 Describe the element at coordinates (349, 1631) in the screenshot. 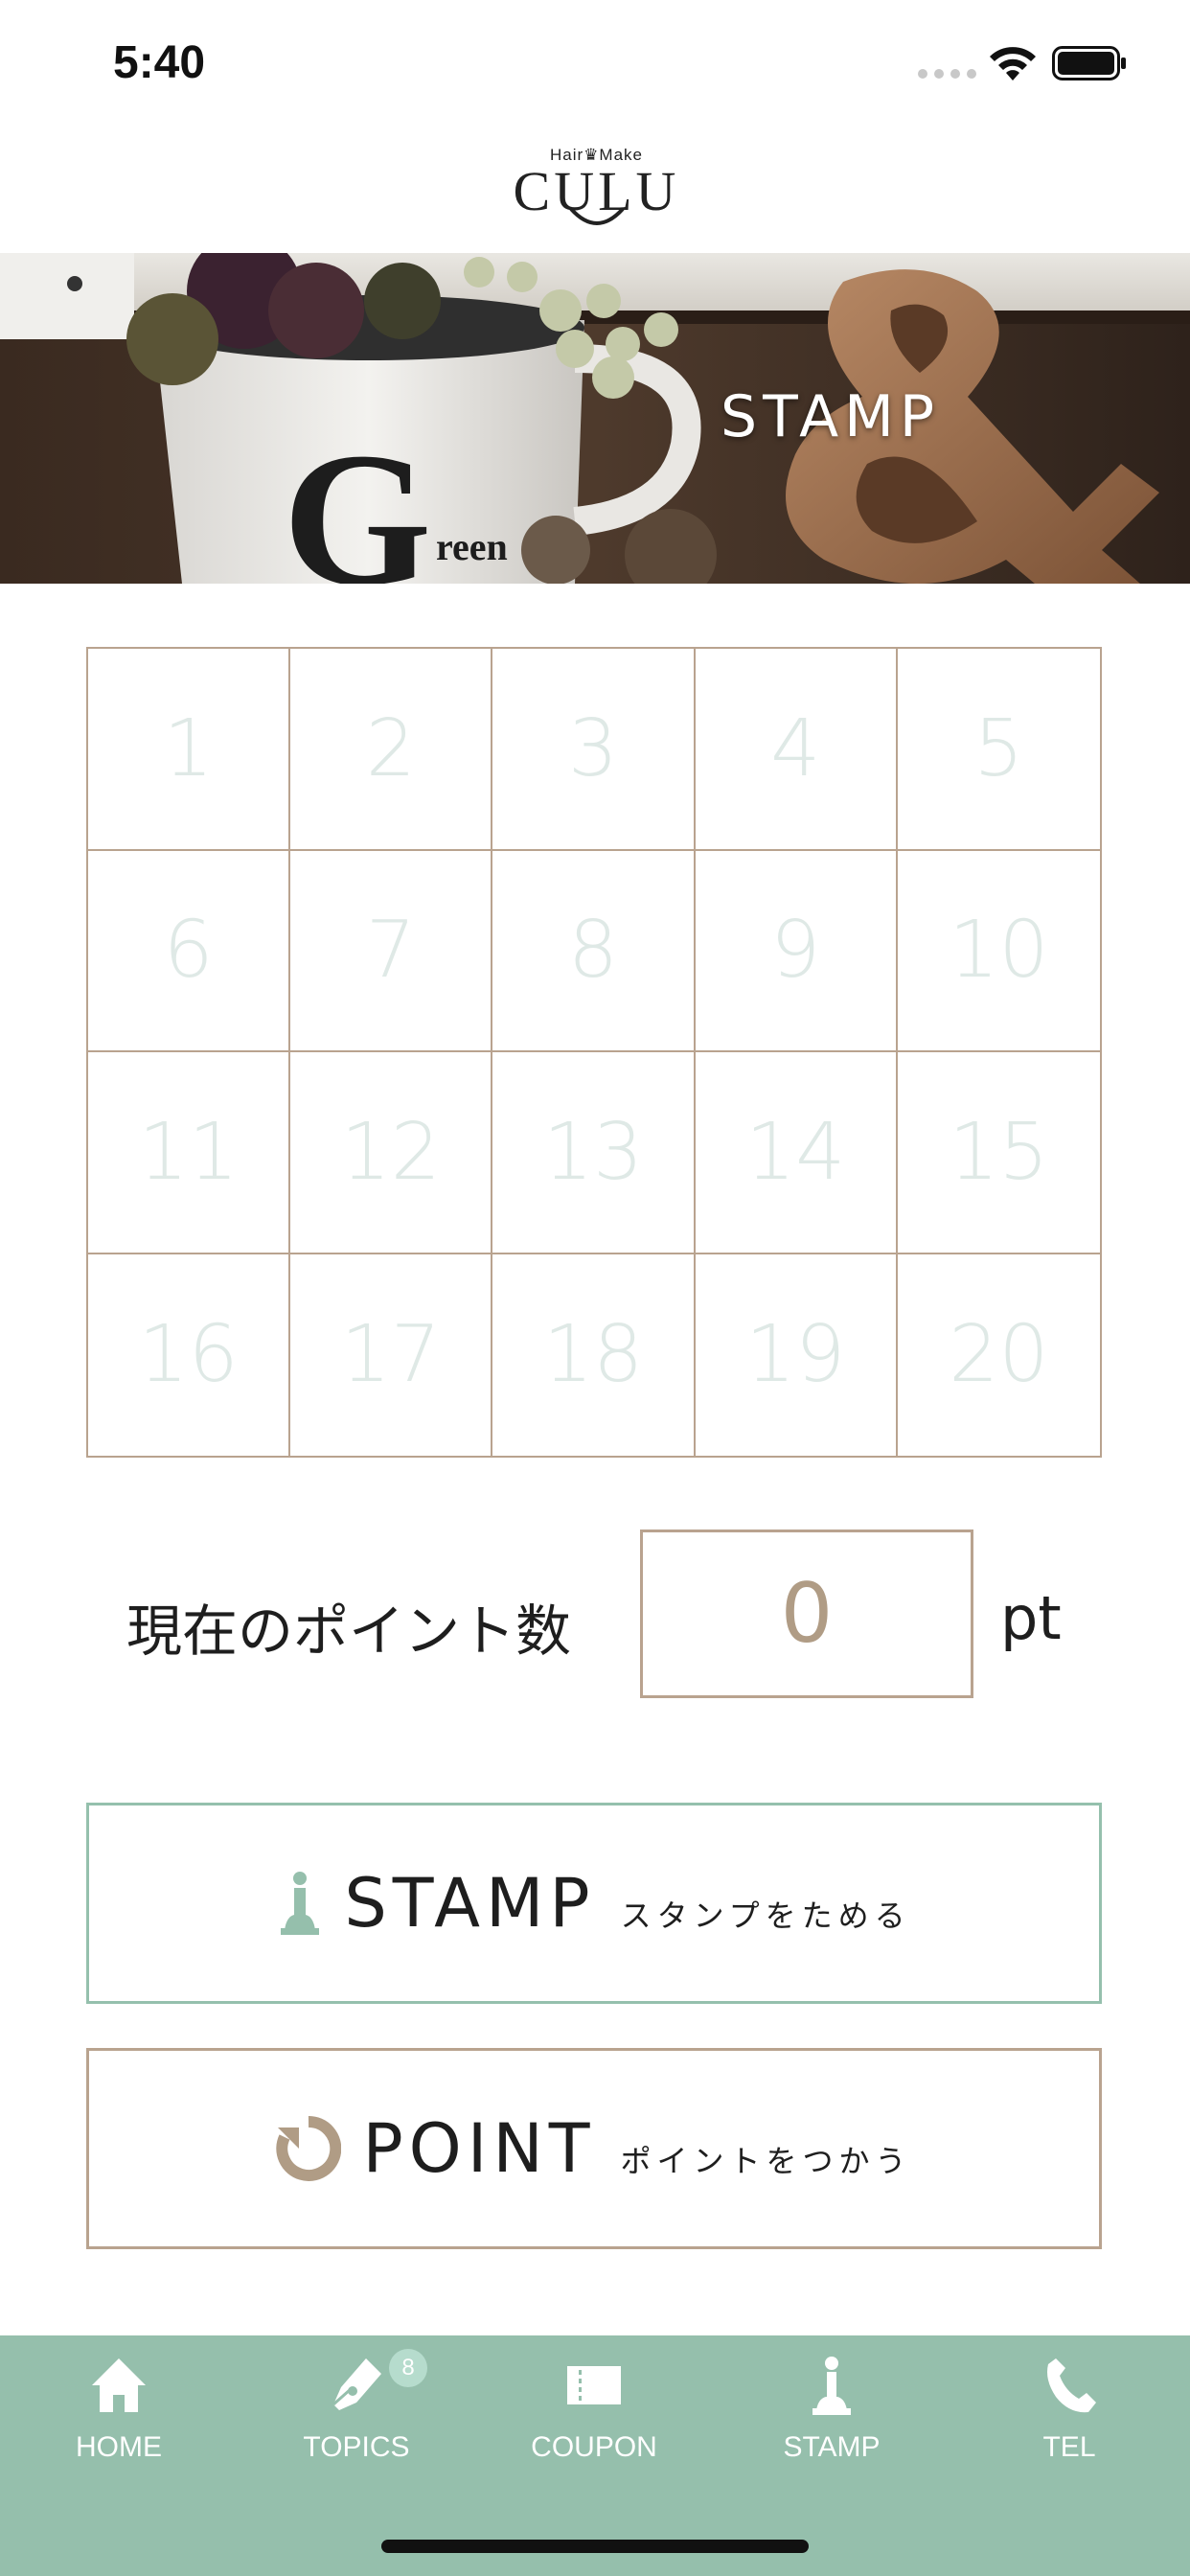

I see `current-points-label: 現在のポイント数` at that location.